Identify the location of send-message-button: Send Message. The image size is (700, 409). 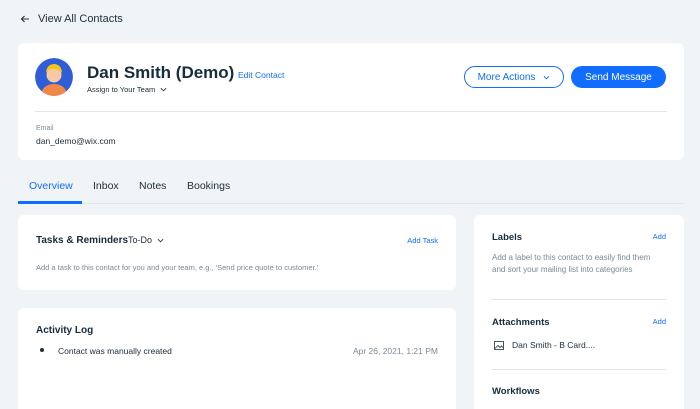
(618, 77).